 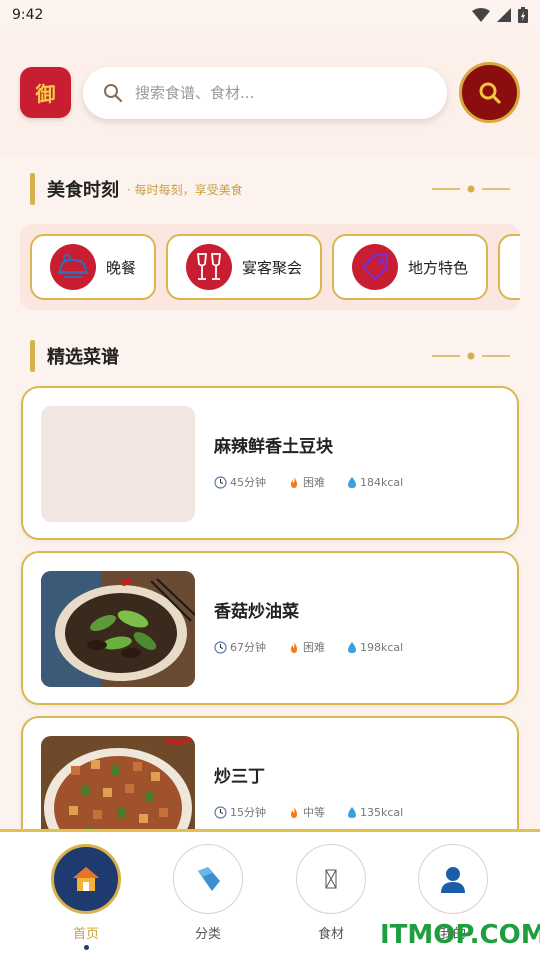 What do you see at coordinates (438, 267) in the screenshot?
I see `category-label: 地方特色` at bounding box center [438, 267].